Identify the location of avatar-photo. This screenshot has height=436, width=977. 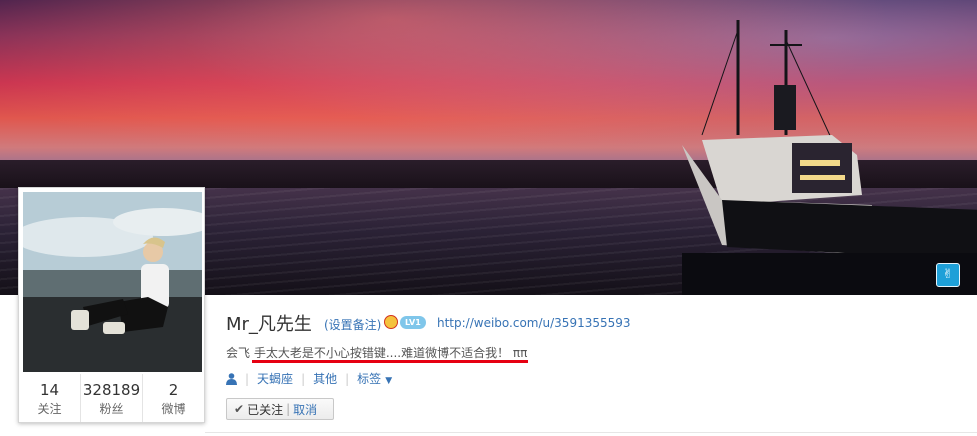
(112, 282).